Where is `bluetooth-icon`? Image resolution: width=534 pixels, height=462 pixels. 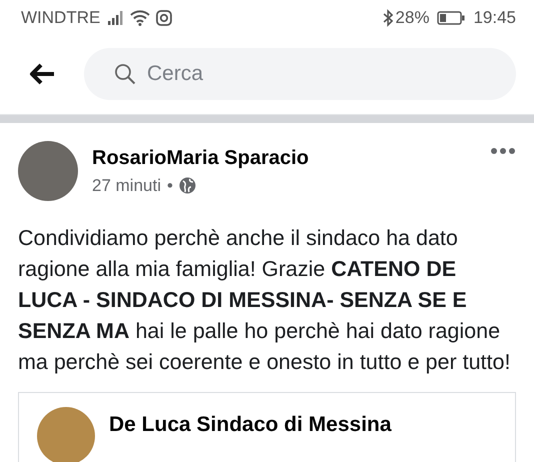 bluetooth-icon is located at coordinates (388, 18).